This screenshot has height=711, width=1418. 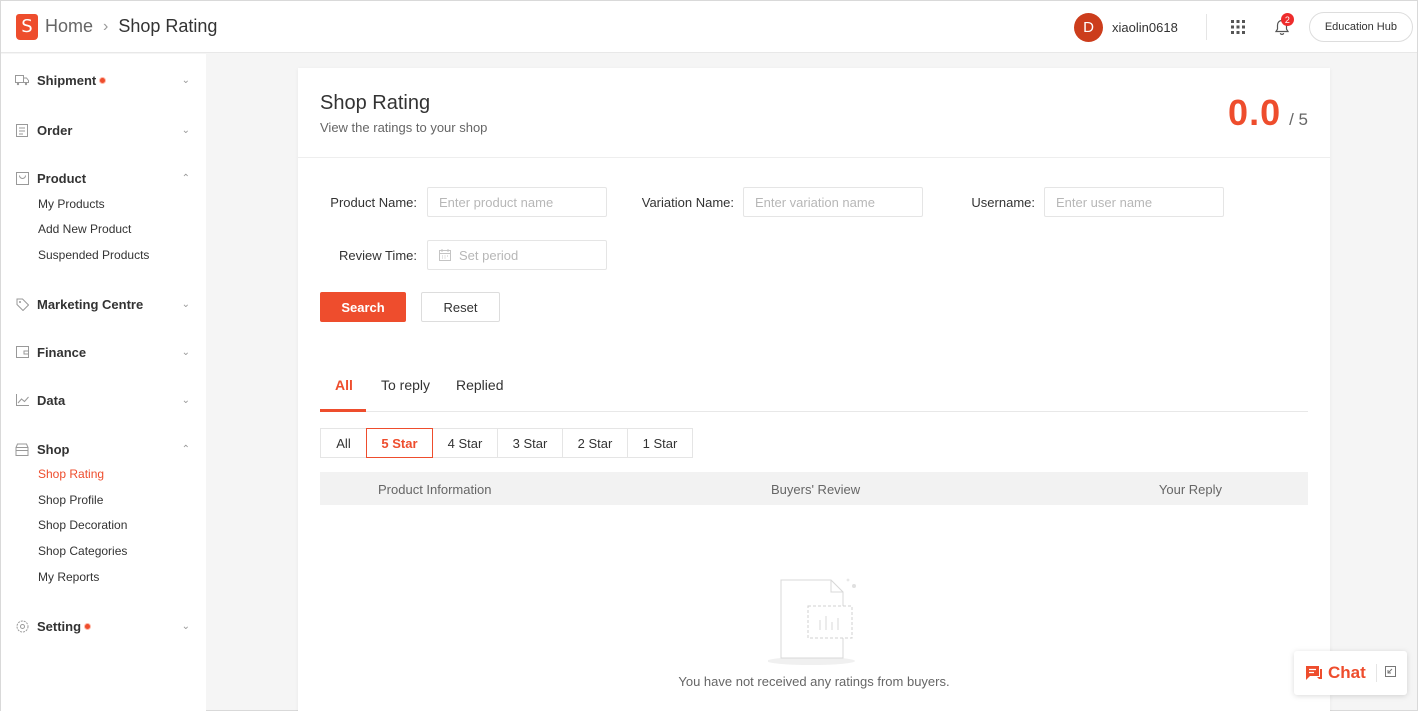 What do you see at coordinates (517, 202) in the screenshot?
I see `product-name-input: Enter product name` at bounding box center [517, 202].